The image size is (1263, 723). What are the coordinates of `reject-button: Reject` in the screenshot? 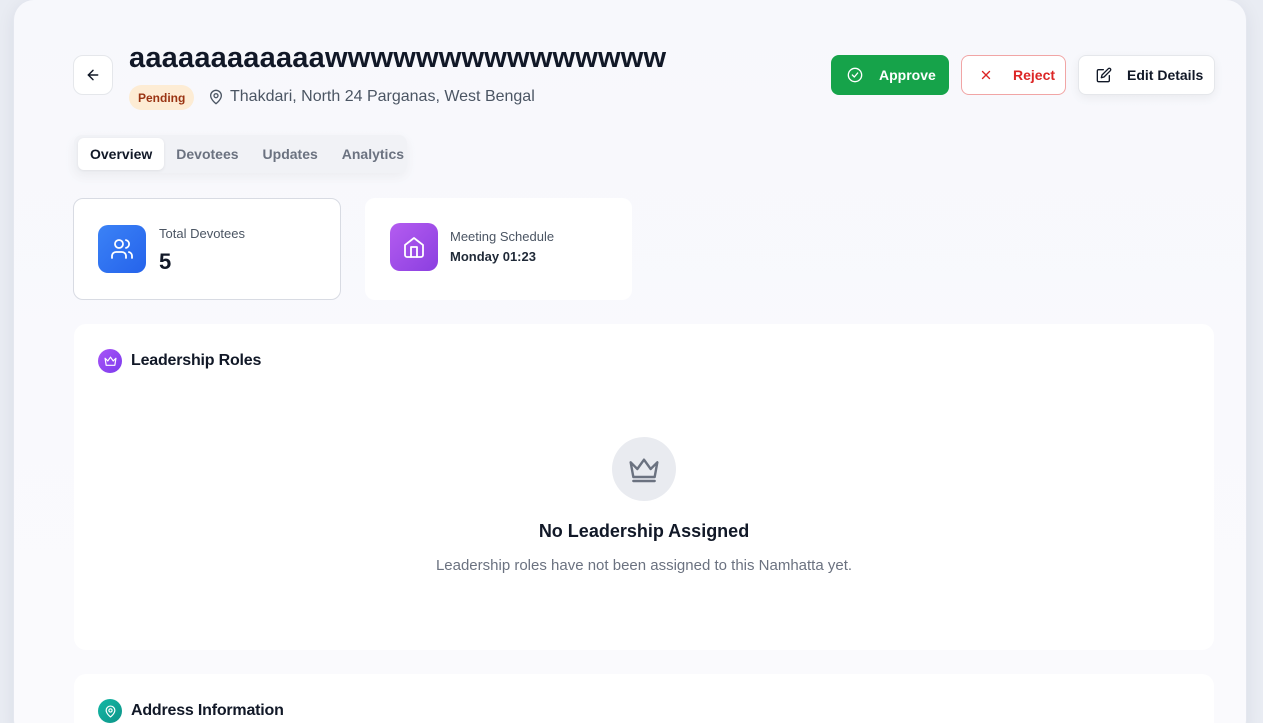 It's located at (1013, 75).